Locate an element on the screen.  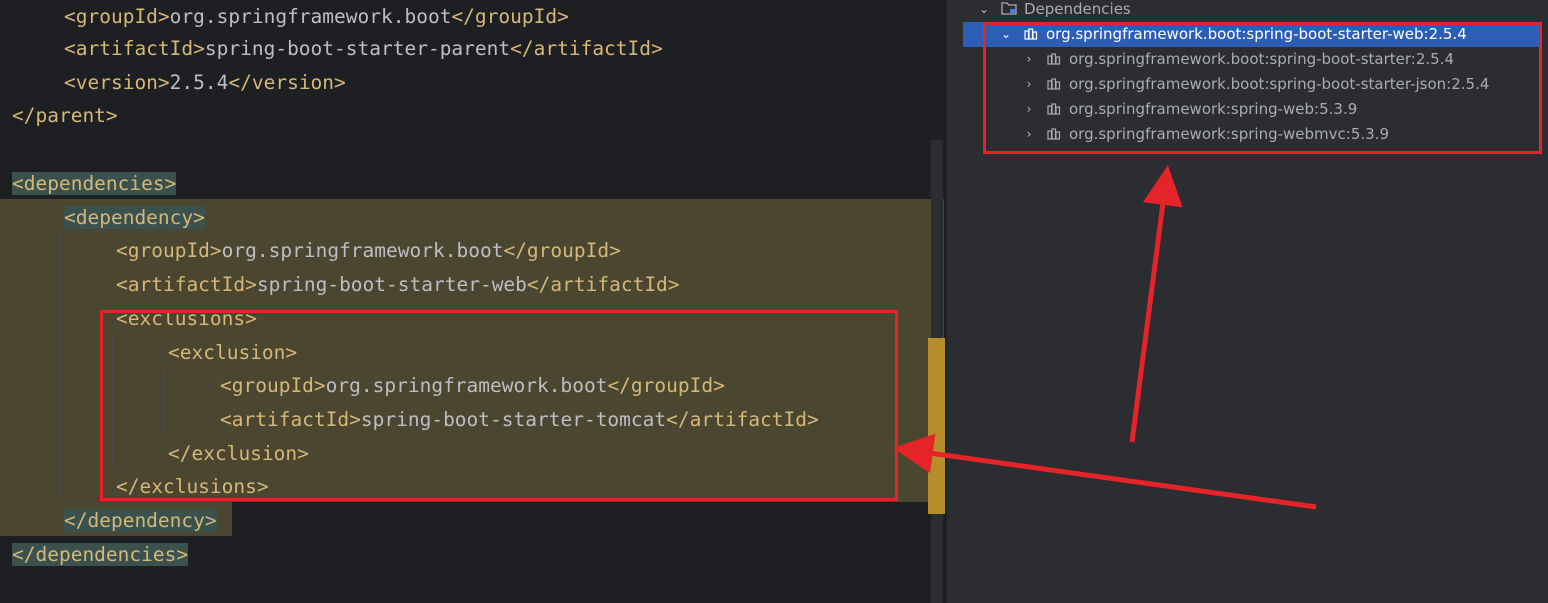
chevron-down-icon: ⌄ is located at coordinates (984, 11).